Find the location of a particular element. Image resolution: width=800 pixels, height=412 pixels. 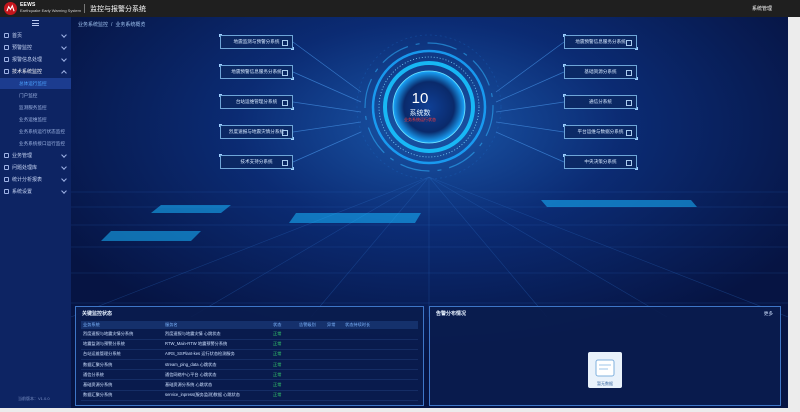

table-row: 通信分系统 通信网络中心平台 心跳状态 正常 is located at coordinates (249, 375).